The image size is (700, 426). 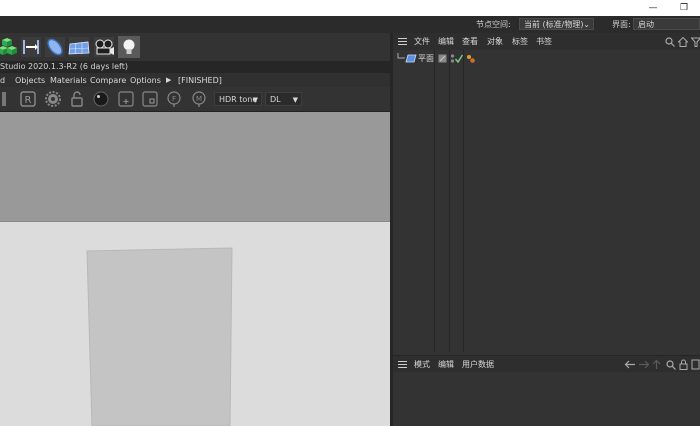 I want to click on menu-object: 对象, so click(x=495, y=42).